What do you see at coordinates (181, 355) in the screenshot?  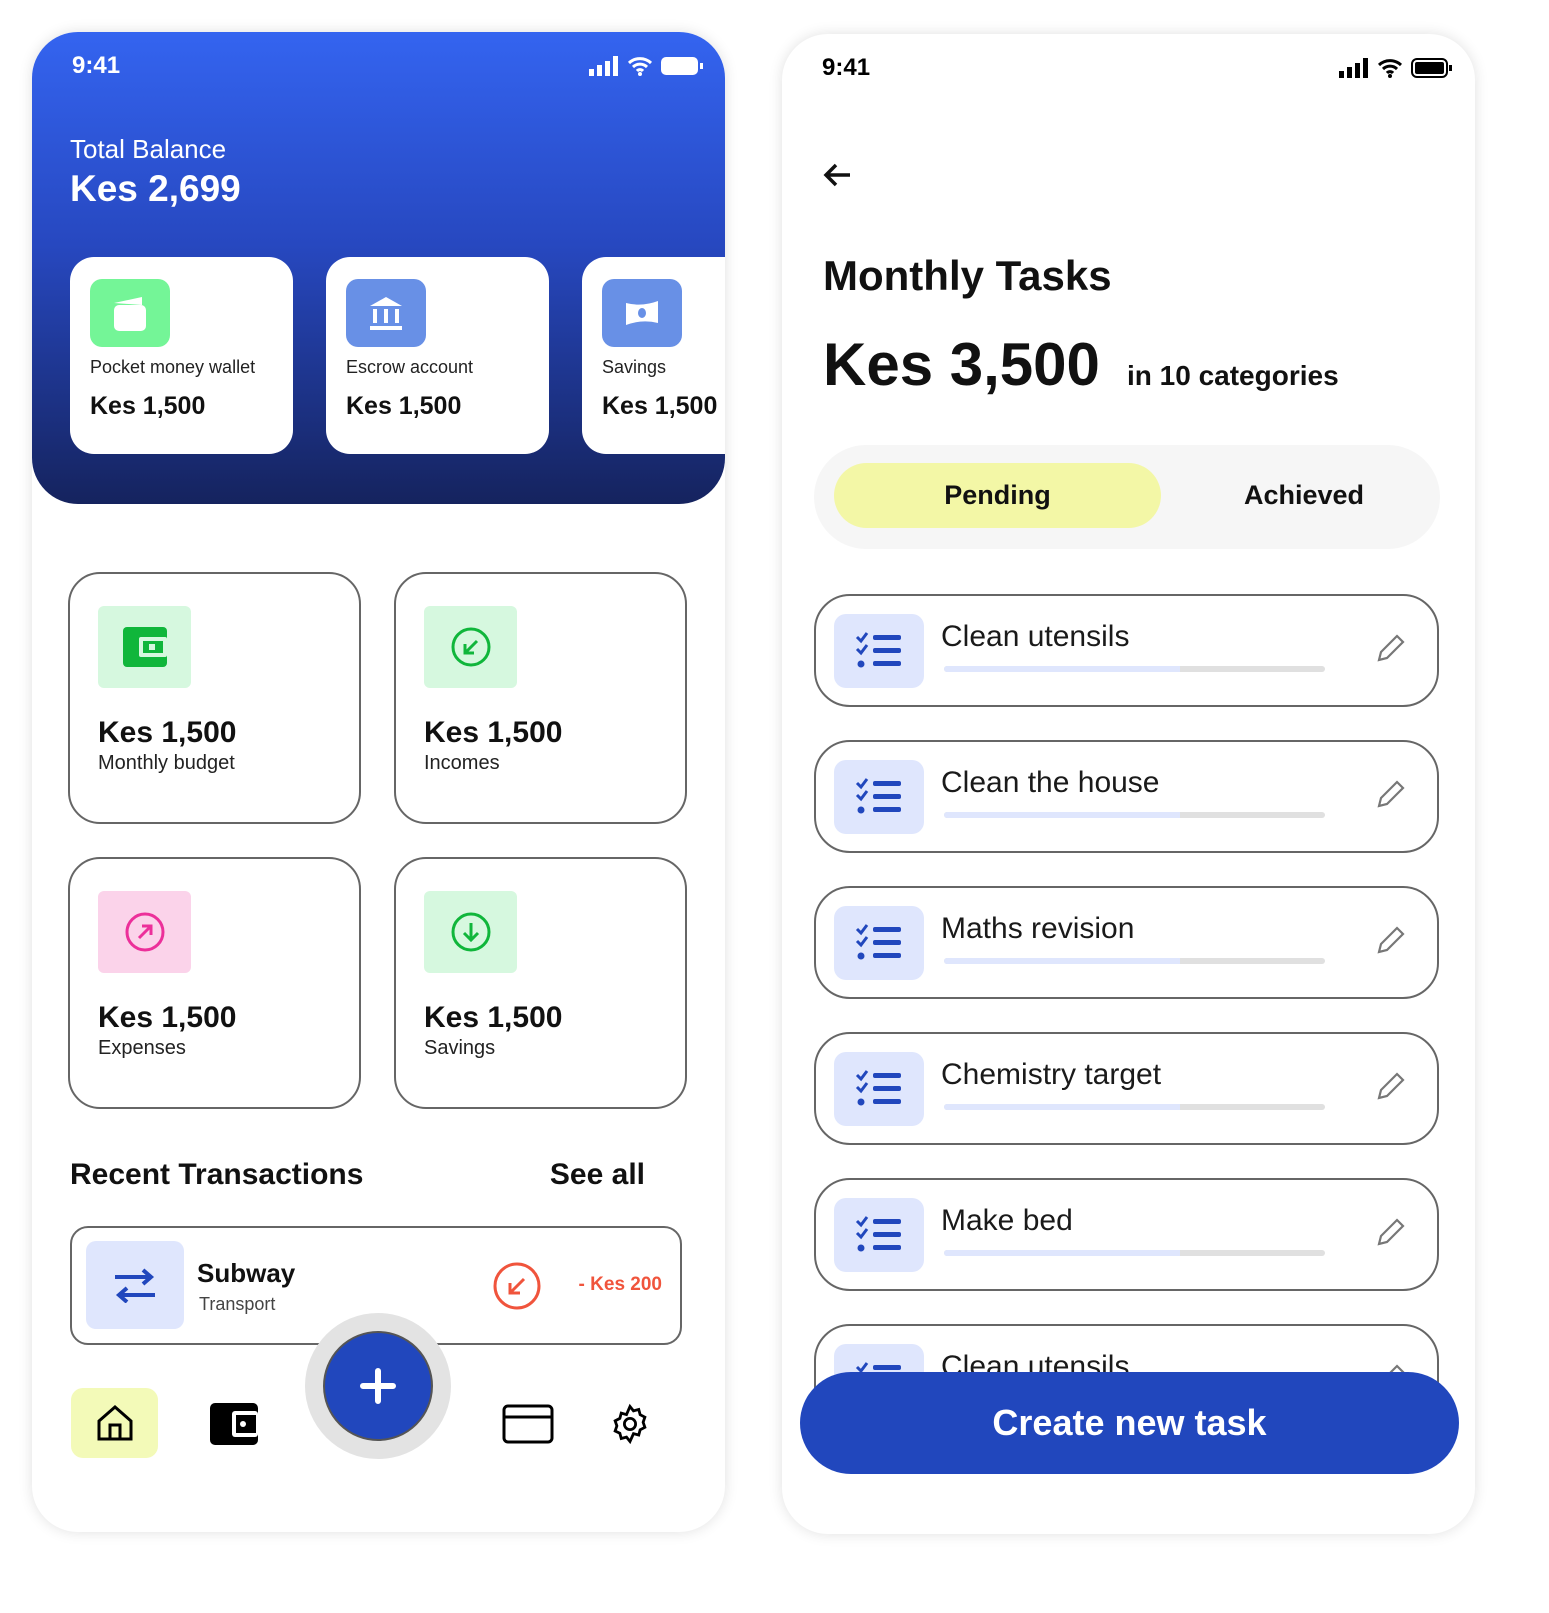 I see `account-card-pocket-money: Pocket money wallet Kes 1,500` at bounding box center [181, 355].